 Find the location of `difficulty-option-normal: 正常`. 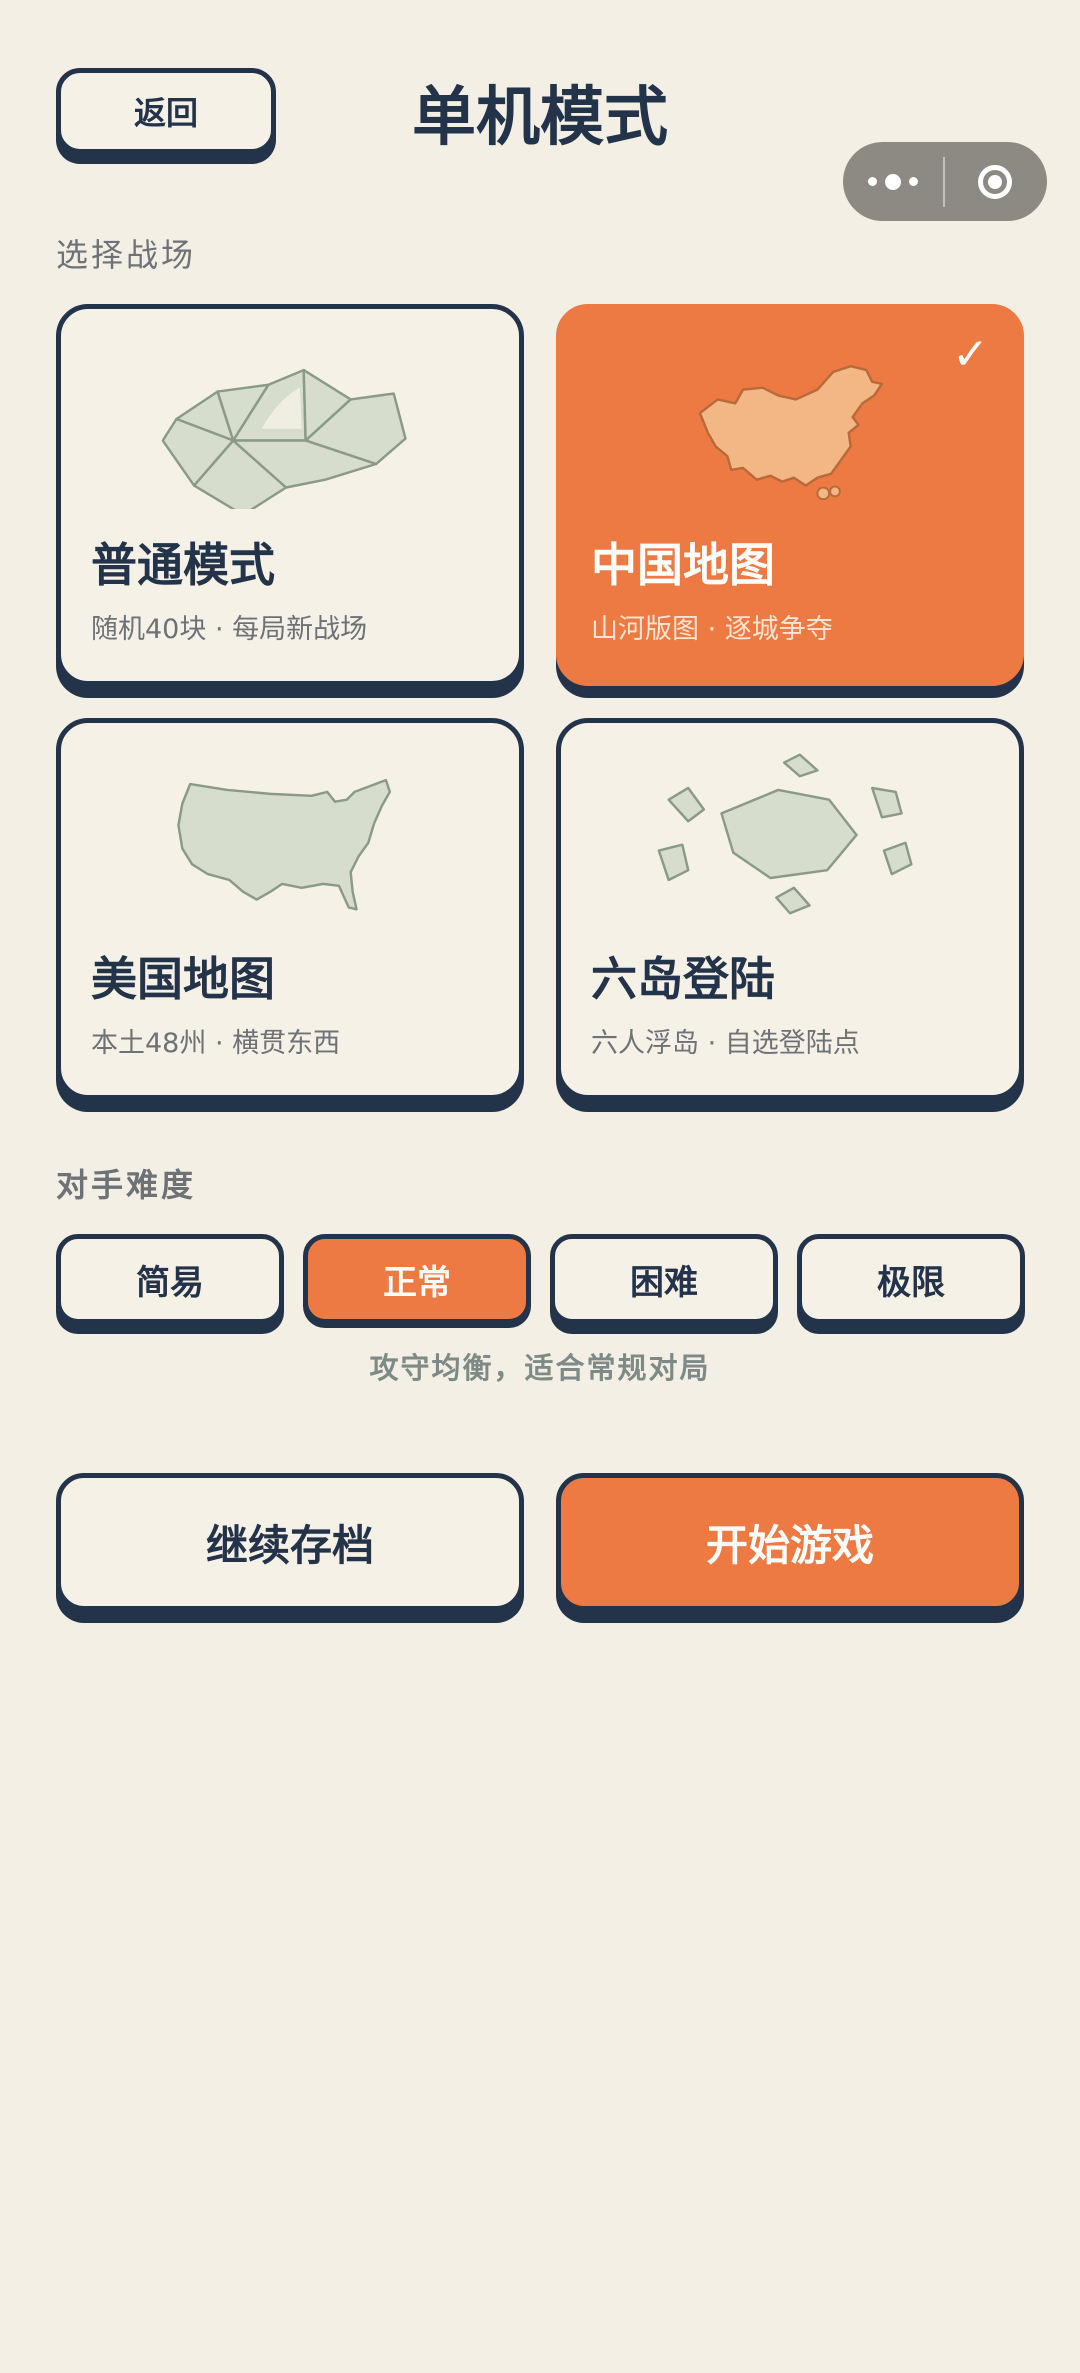

difficulty-option-normal: 正常 is located at coordinates (417, 1279).